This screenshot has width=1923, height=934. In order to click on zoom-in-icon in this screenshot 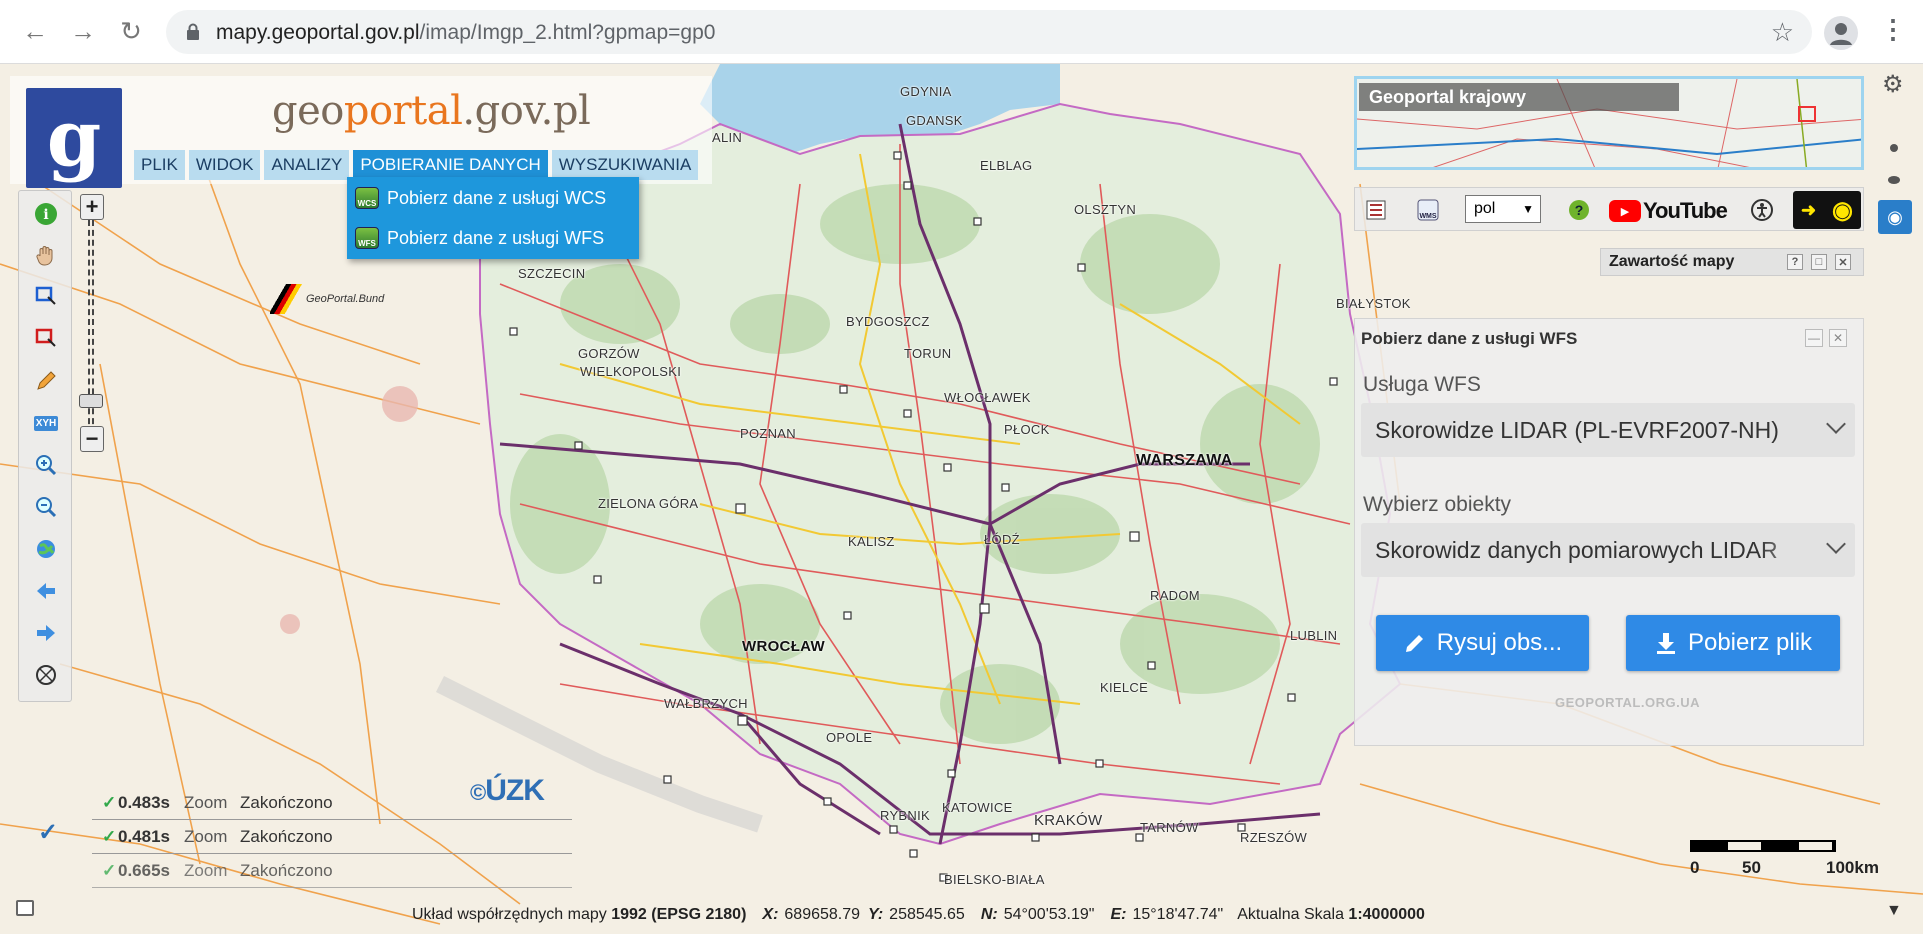, I will do `click(46, 465)`.